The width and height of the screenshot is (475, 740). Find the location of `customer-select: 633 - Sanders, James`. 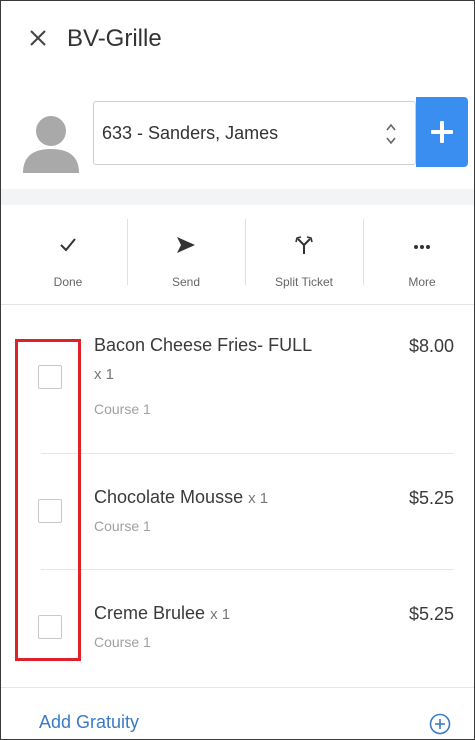

customer-select: 633 - Sanders, James is located at coordinates (254, 133).